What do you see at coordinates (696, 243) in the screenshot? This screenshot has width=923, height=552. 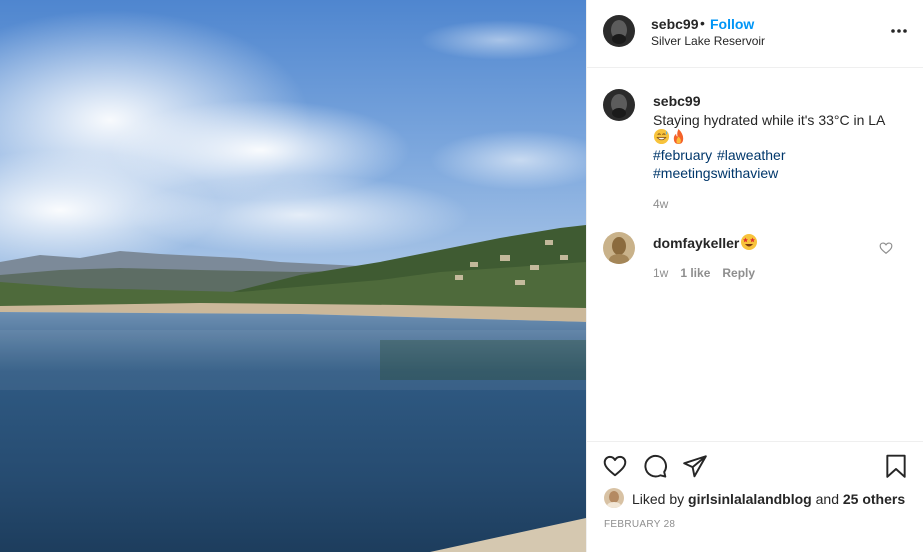 I see `commenter-username: domfaykeller` at bounding box center [696, 243].